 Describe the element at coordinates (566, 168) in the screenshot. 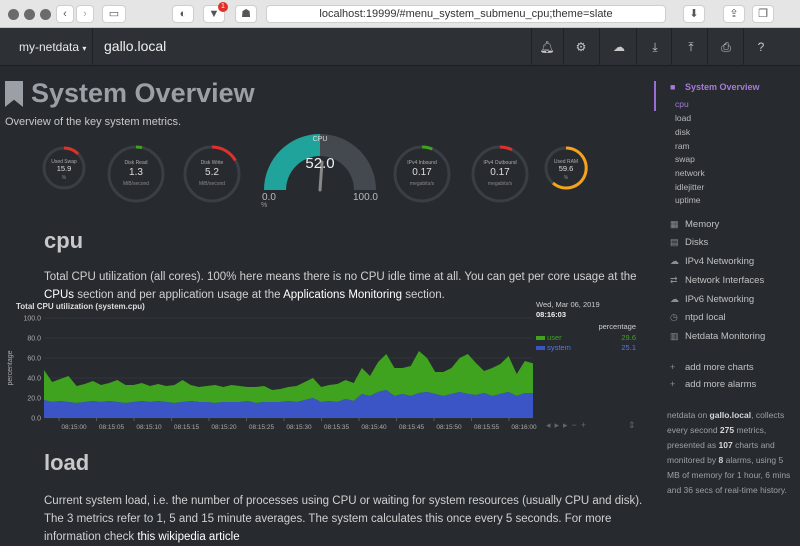

I see `used-ram-gauge: Used RAM 59.6 %` at that location.